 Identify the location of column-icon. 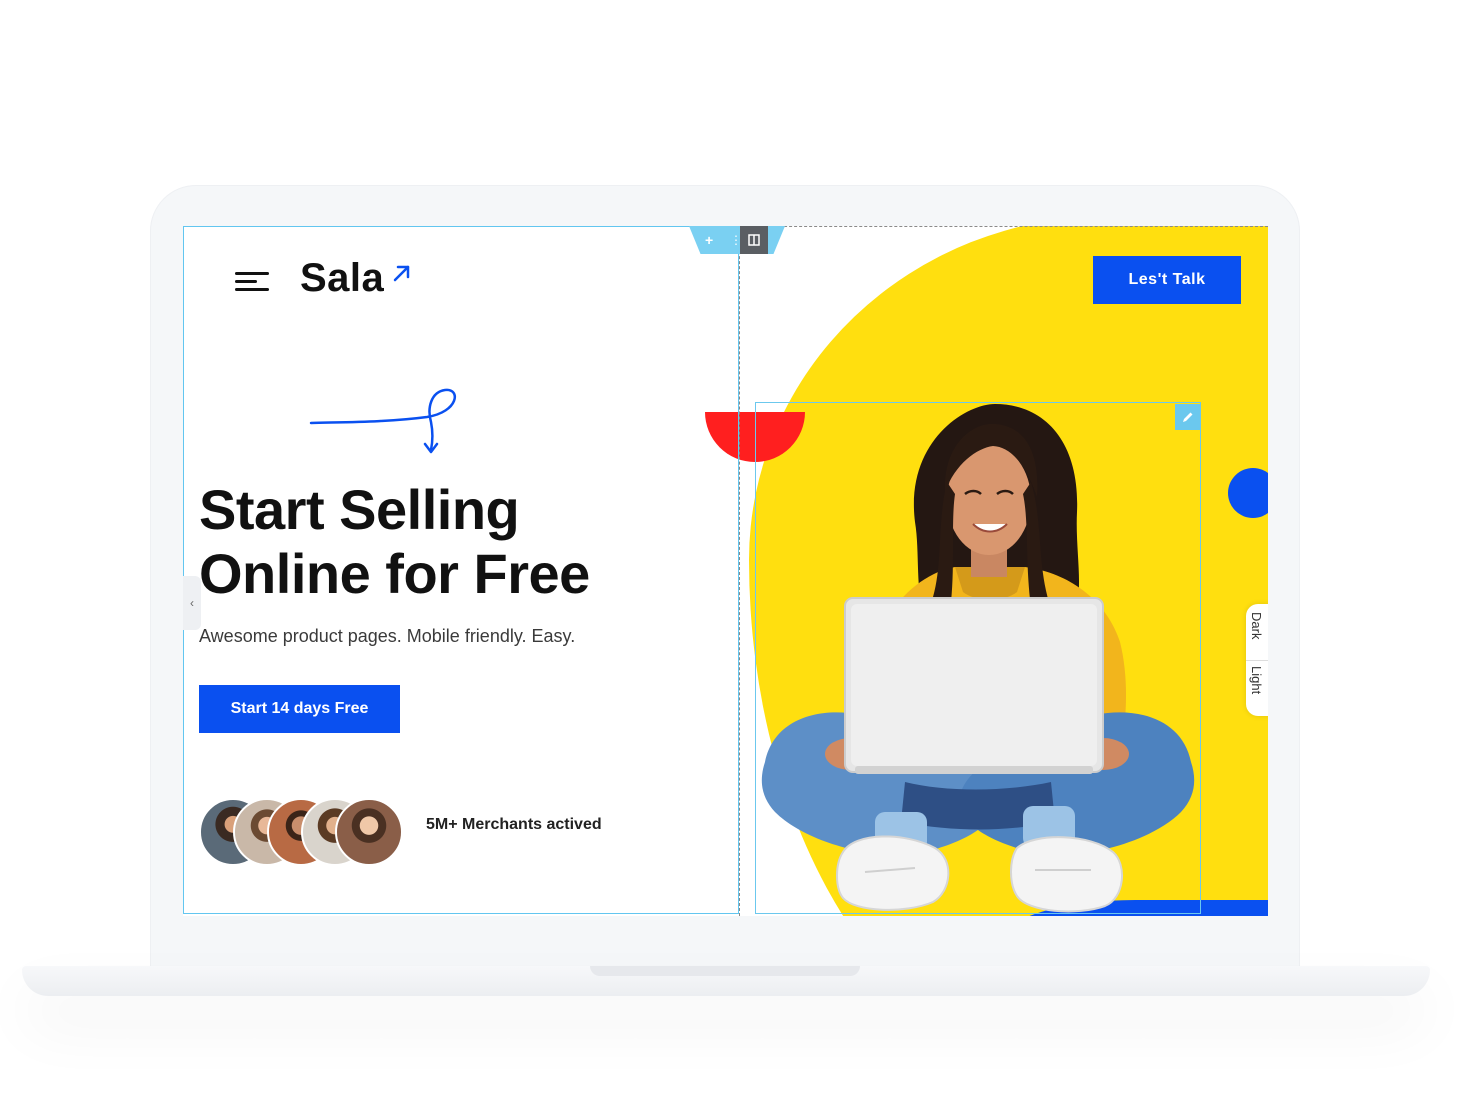
(754, 240).